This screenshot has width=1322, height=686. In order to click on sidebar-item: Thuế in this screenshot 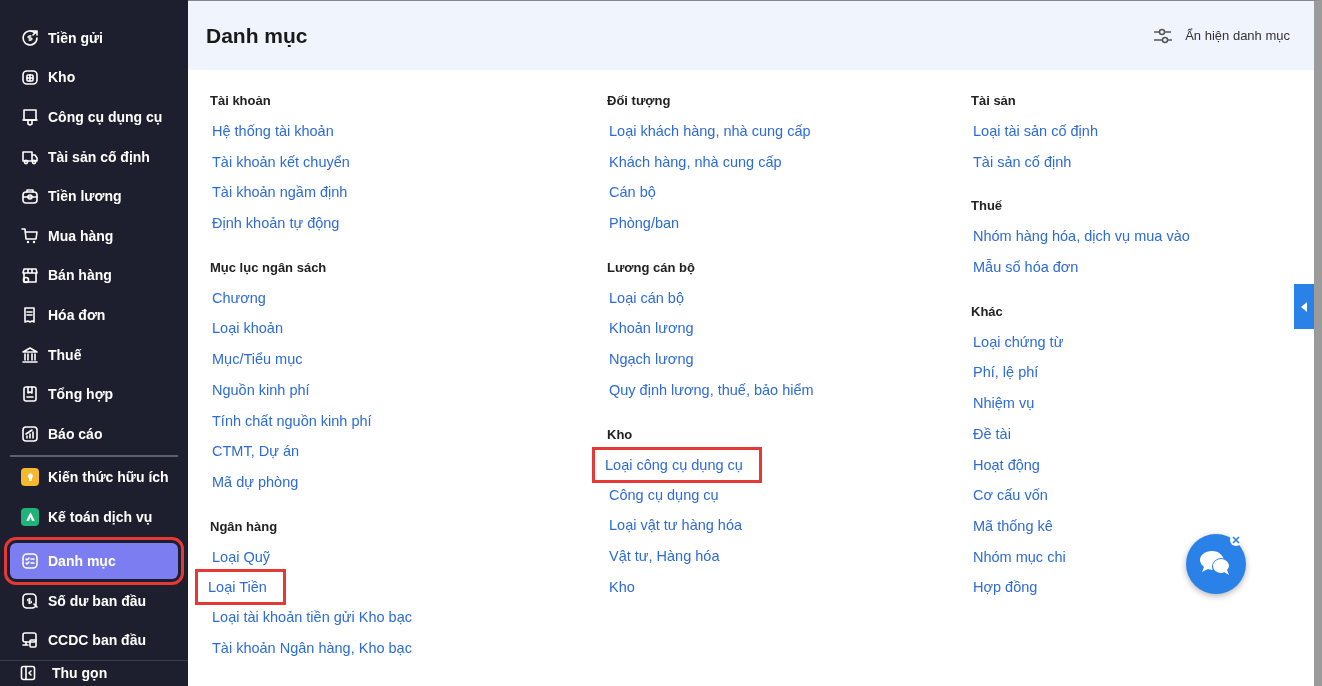, I will do `click(89, 354)`.